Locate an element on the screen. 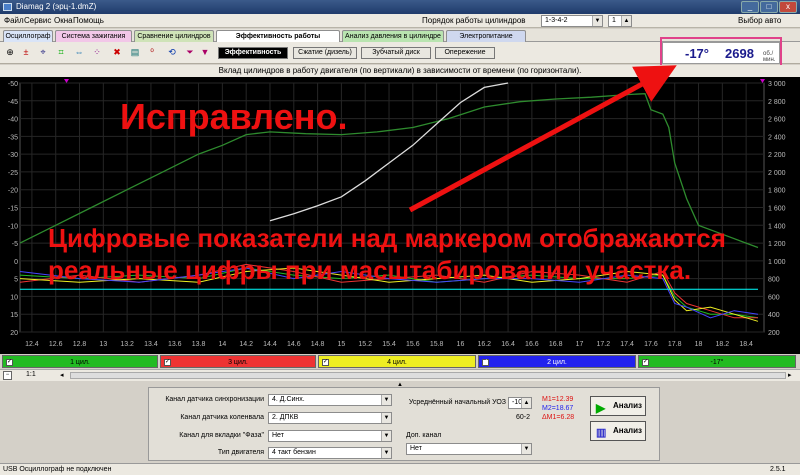 The width and height of the screenshot is (800, 475). x-tick-label: 13.8 is located at coordinates (199, 344).